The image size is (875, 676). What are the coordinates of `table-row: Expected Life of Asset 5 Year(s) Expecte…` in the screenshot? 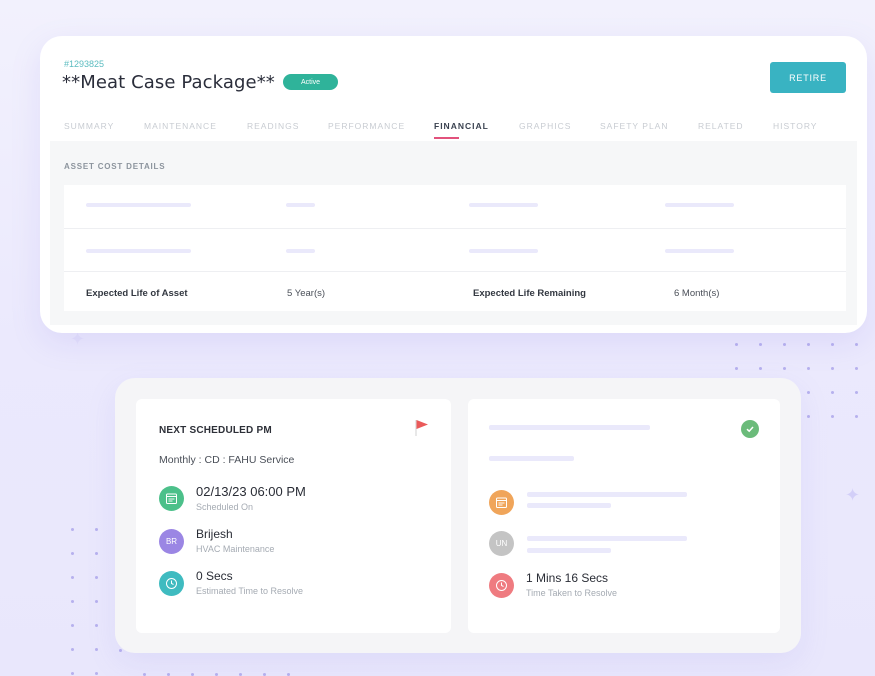 It's located at (455, 292).